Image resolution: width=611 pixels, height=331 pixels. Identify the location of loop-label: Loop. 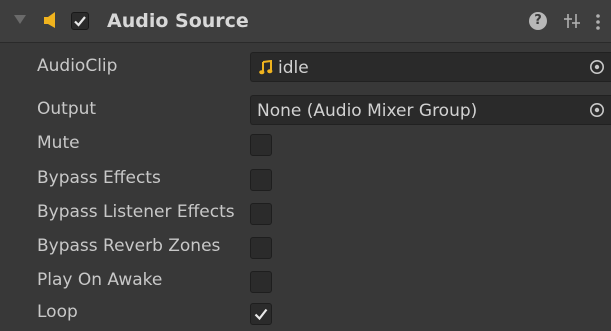
(57, 312).